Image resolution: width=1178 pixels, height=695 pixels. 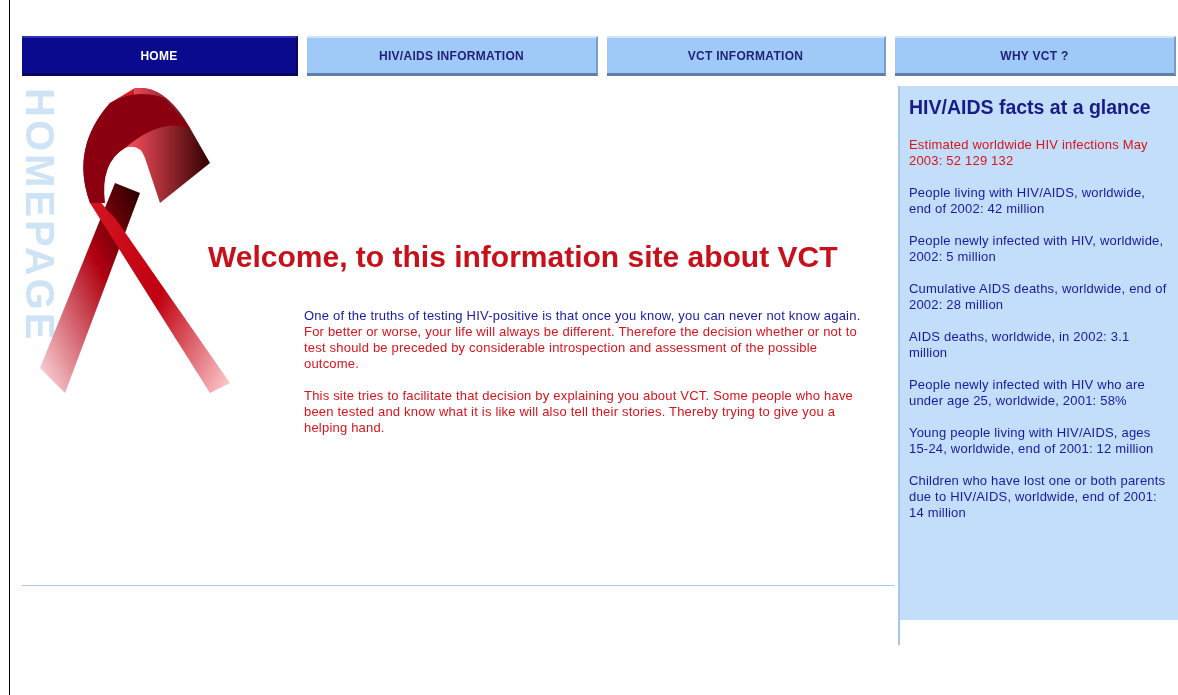 What do you see at coordinates (523, 257) in the screenshot?
I see `welcome-heading: Welcome, to this information site about VCT` at bounding box center [523, 257].